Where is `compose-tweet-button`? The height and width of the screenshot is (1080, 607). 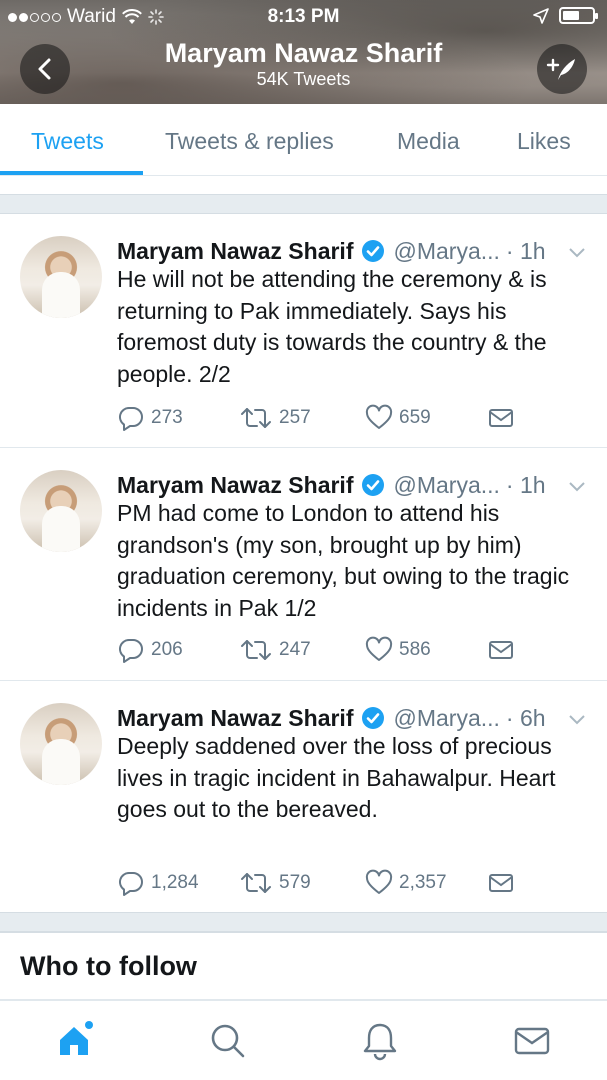 compose-tweet-button is located at coordinates (562, 69).